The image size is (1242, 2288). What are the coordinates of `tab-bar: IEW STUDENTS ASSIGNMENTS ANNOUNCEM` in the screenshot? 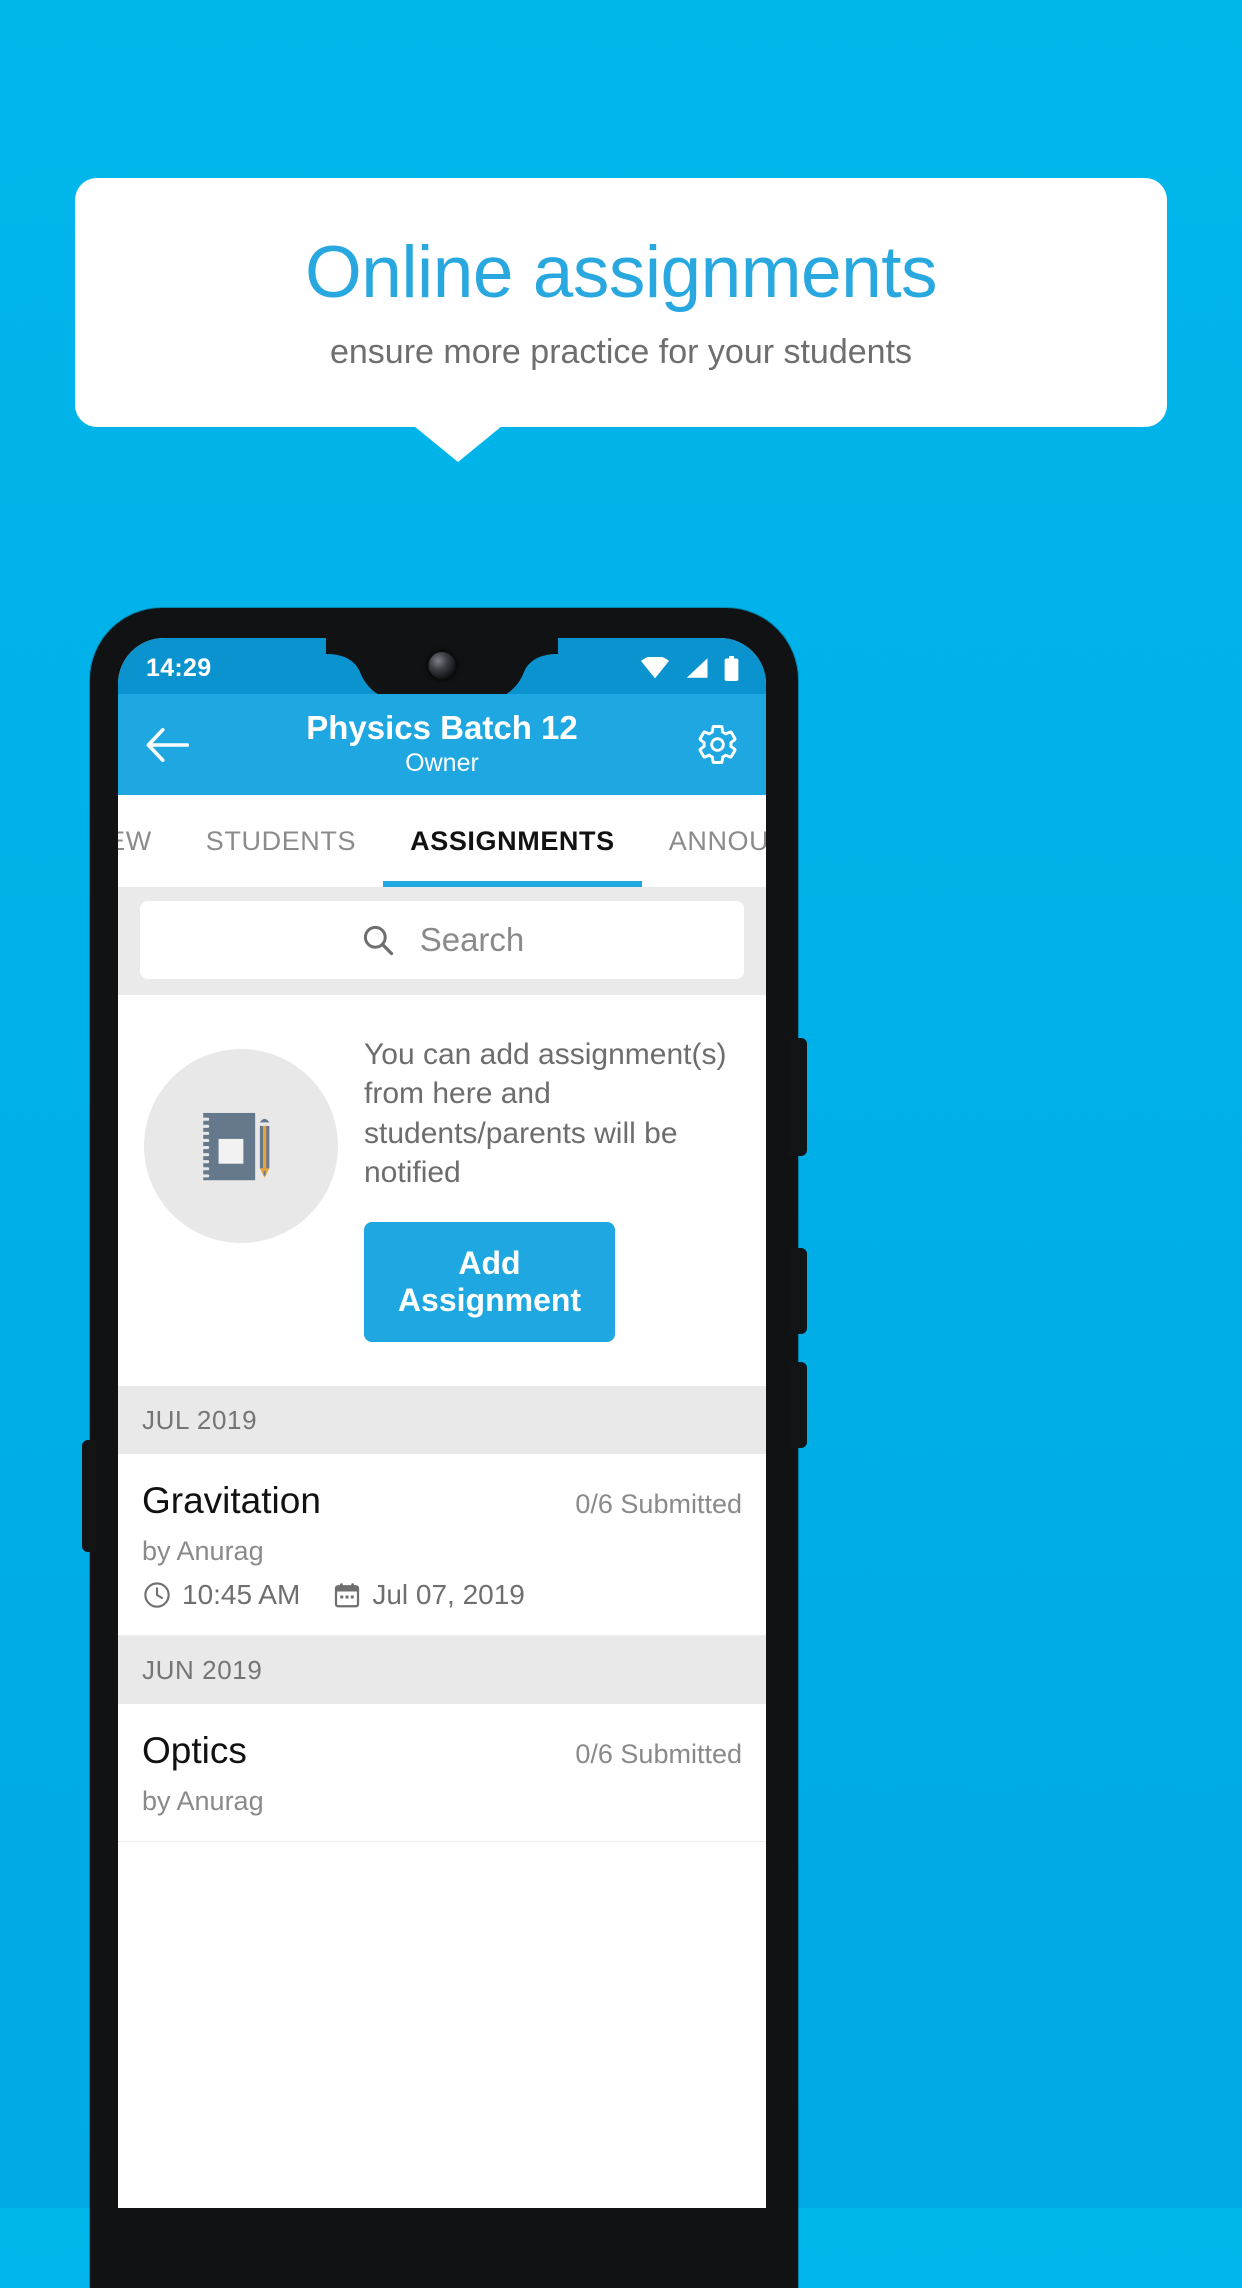 It's located at (442, 841).